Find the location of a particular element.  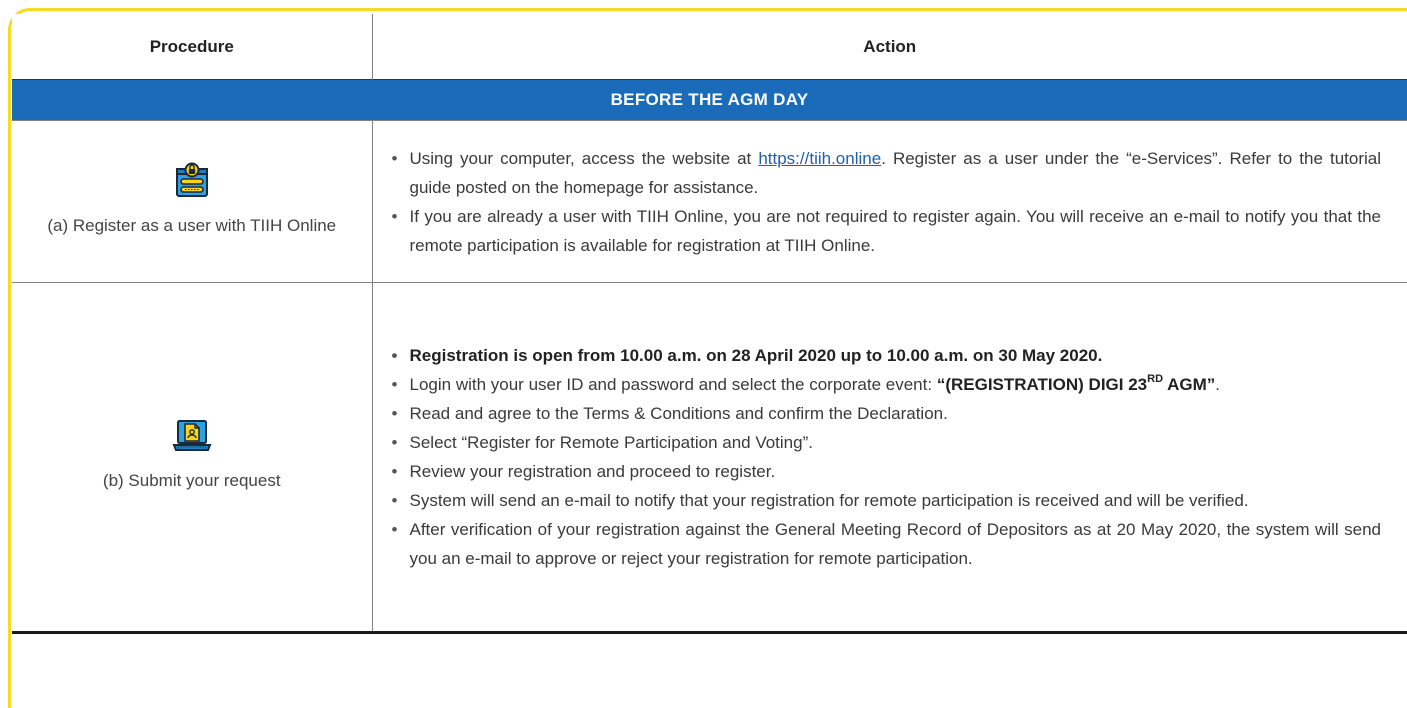

section-title: BEFORE THE AGM DAY is located at coordinates (709, 100).